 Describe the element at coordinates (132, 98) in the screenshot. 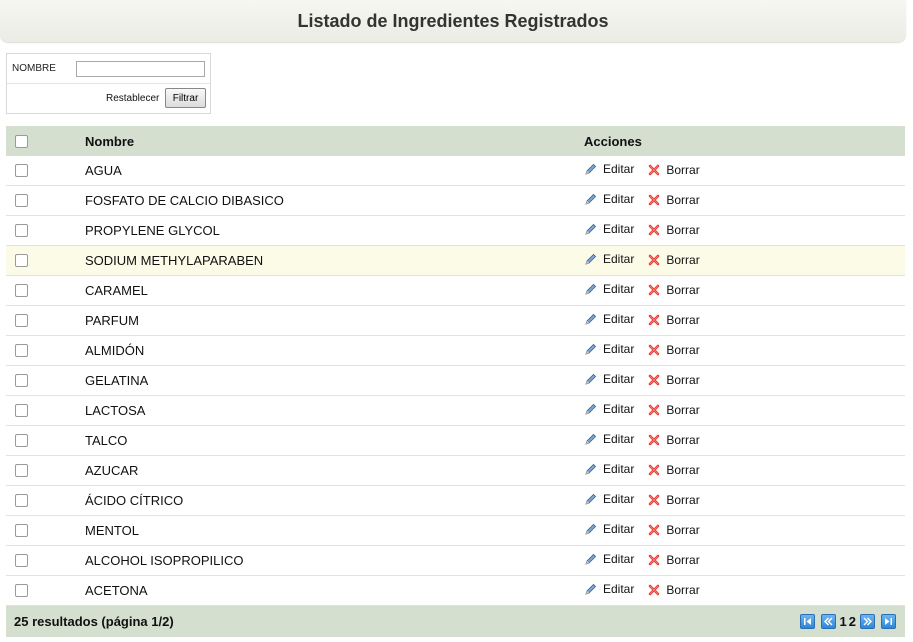

I see `reset-link: Restablecer` at that location.